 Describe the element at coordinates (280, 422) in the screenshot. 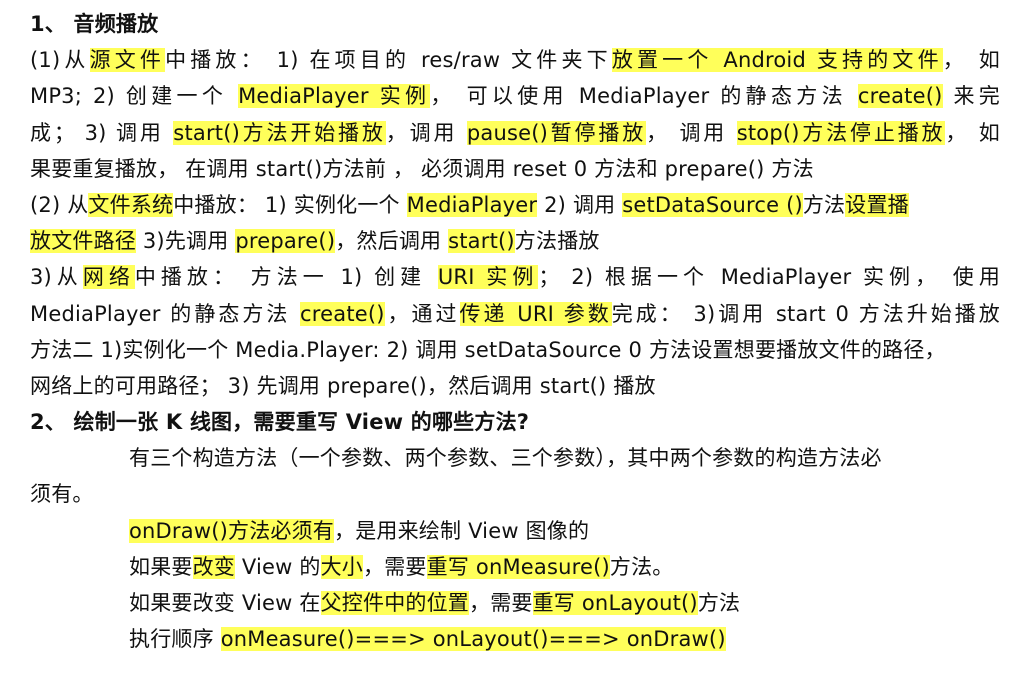

I see `heading-kline-view: 2、 绘制一张 K 线图，需要重写 View 的哪些方法?` at that location.